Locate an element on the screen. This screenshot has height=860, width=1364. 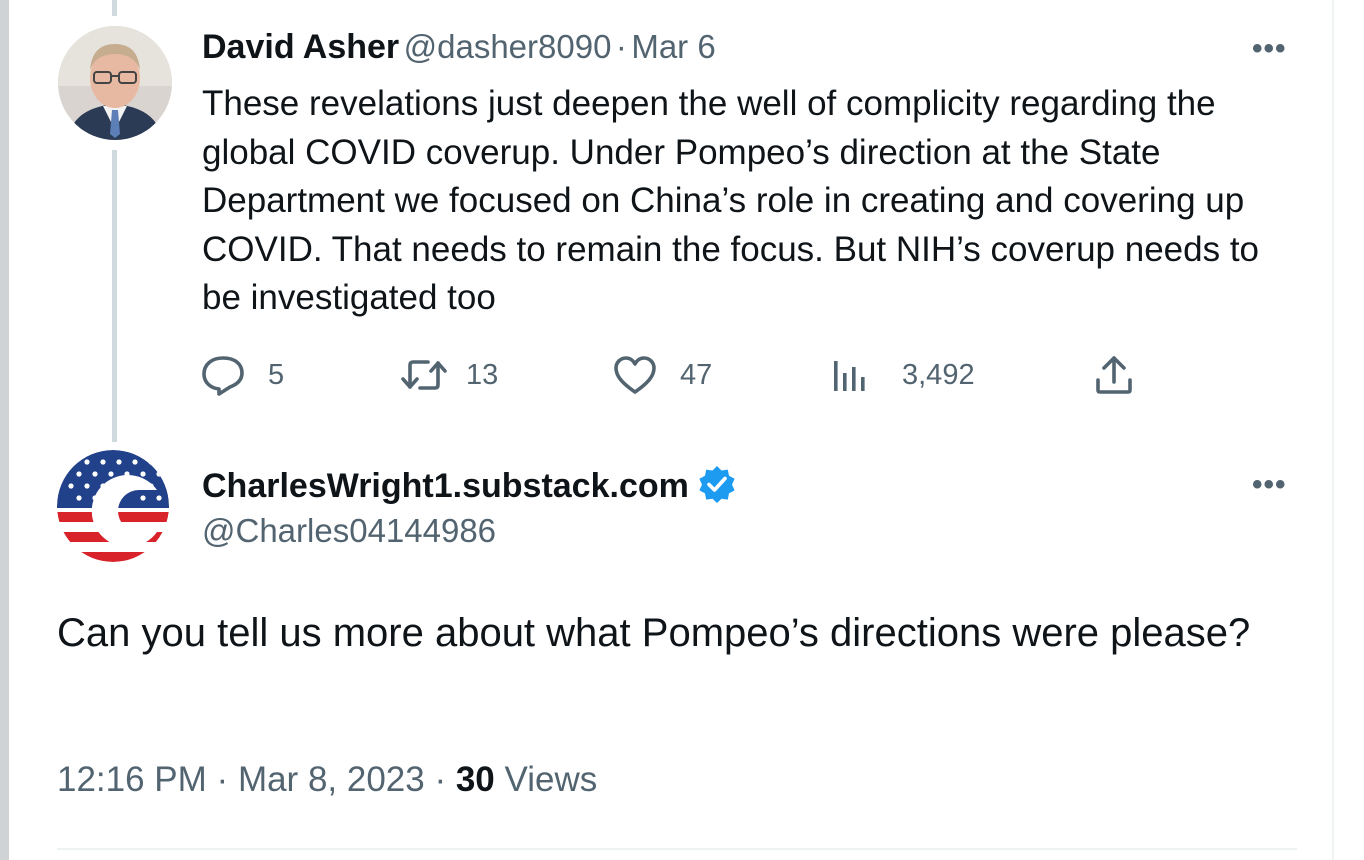
more-icon: ••• is located at coordinates (1269, 49).